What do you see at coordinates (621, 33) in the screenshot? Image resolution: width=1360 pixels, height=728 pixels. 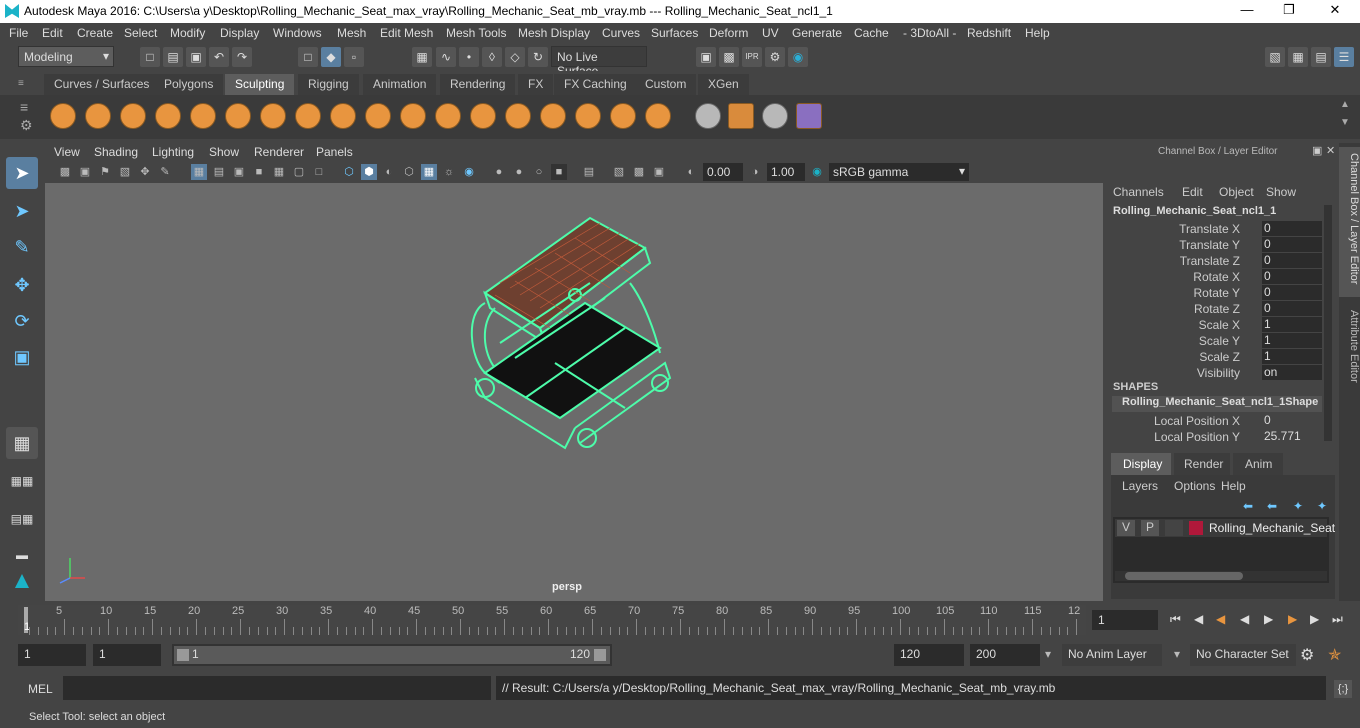 I see `menu-curves: Curves` at bounding box center [621, 33].